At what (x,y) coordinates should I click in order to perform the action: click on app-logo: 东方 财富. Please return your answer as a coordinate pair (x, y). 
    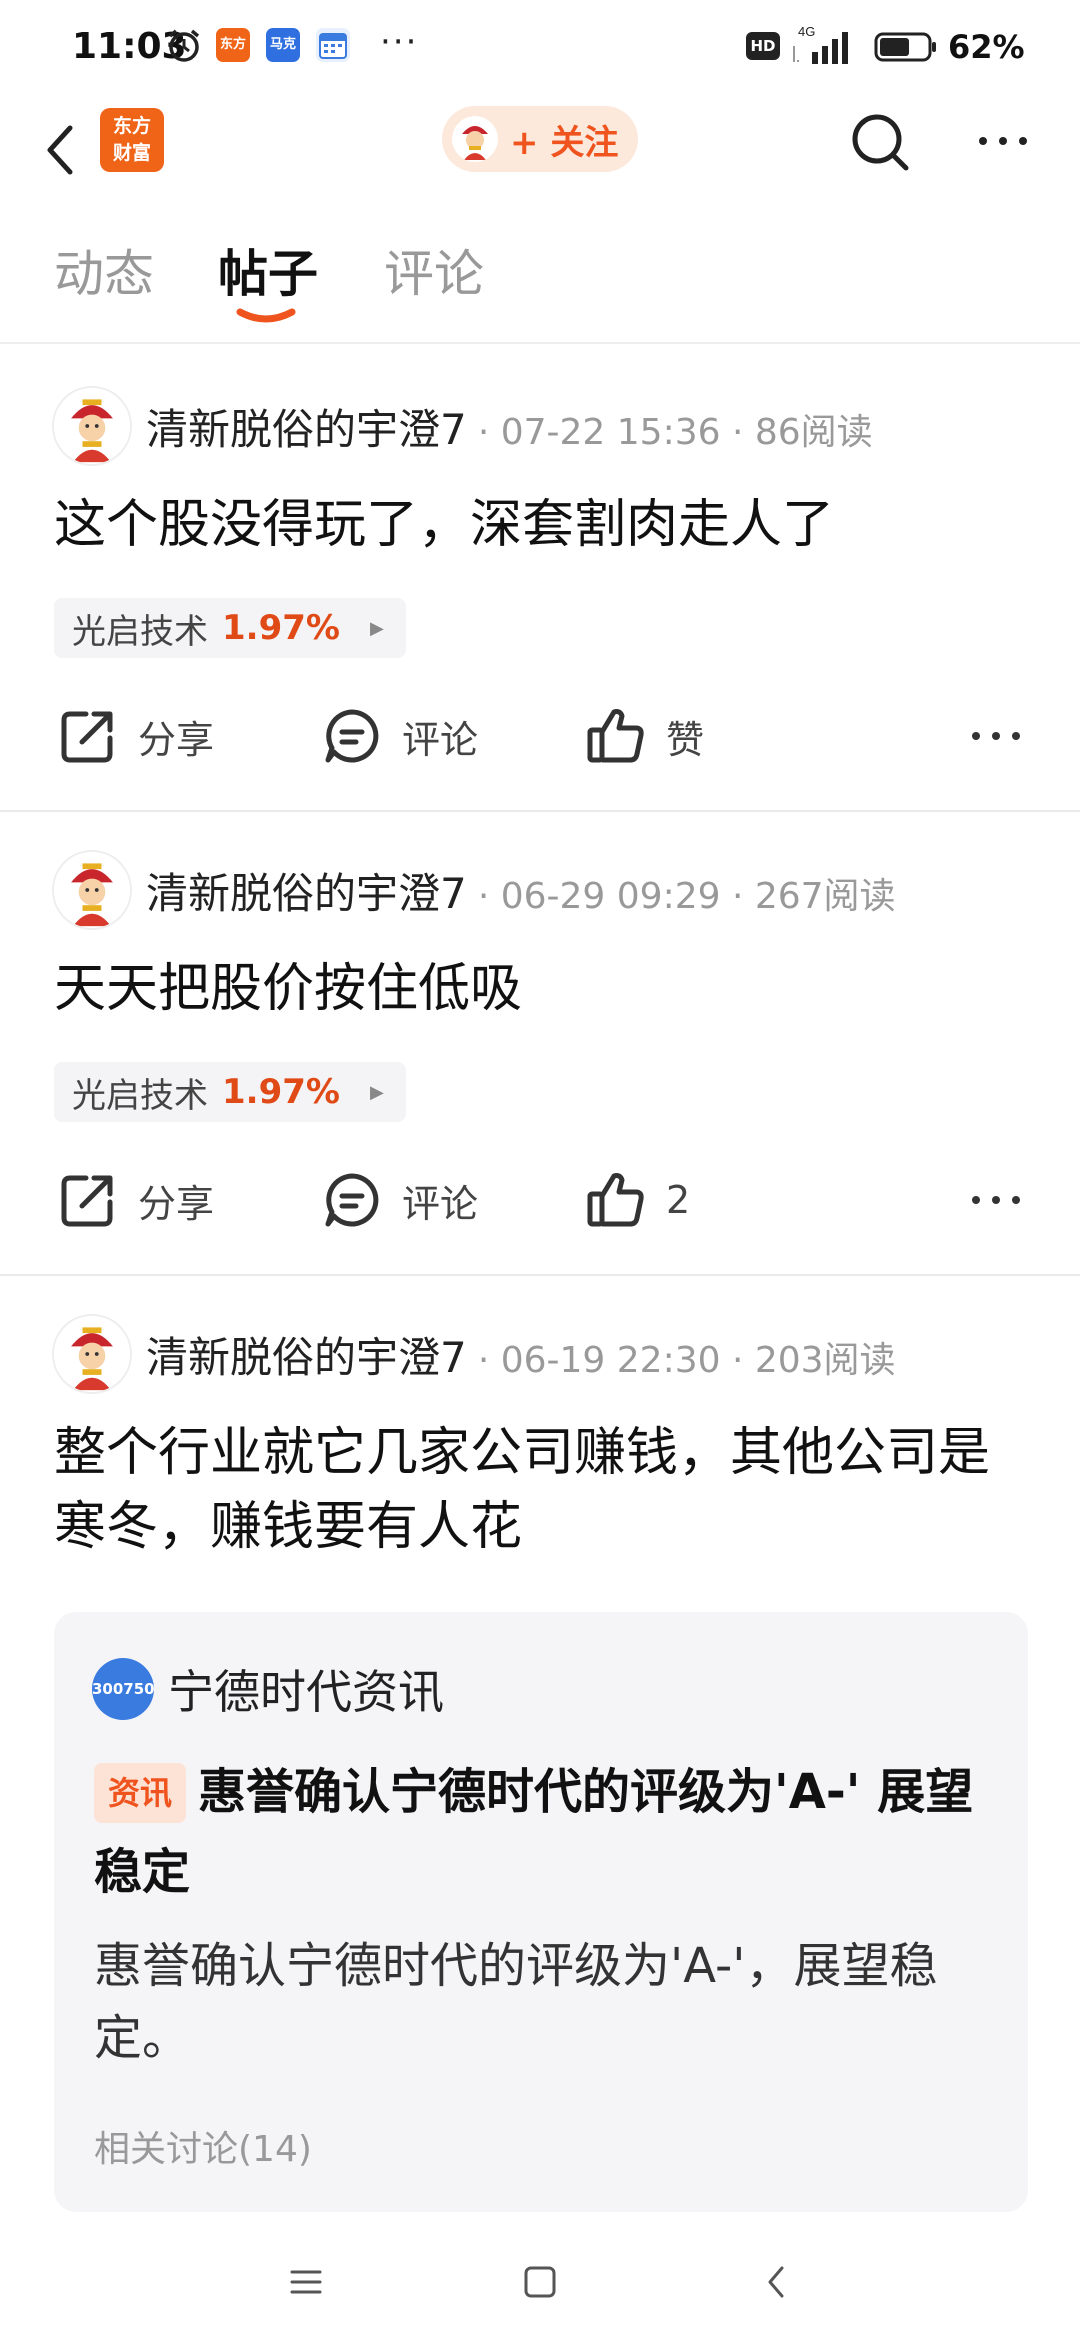
    Looking at the image, I should click on (132, 140).